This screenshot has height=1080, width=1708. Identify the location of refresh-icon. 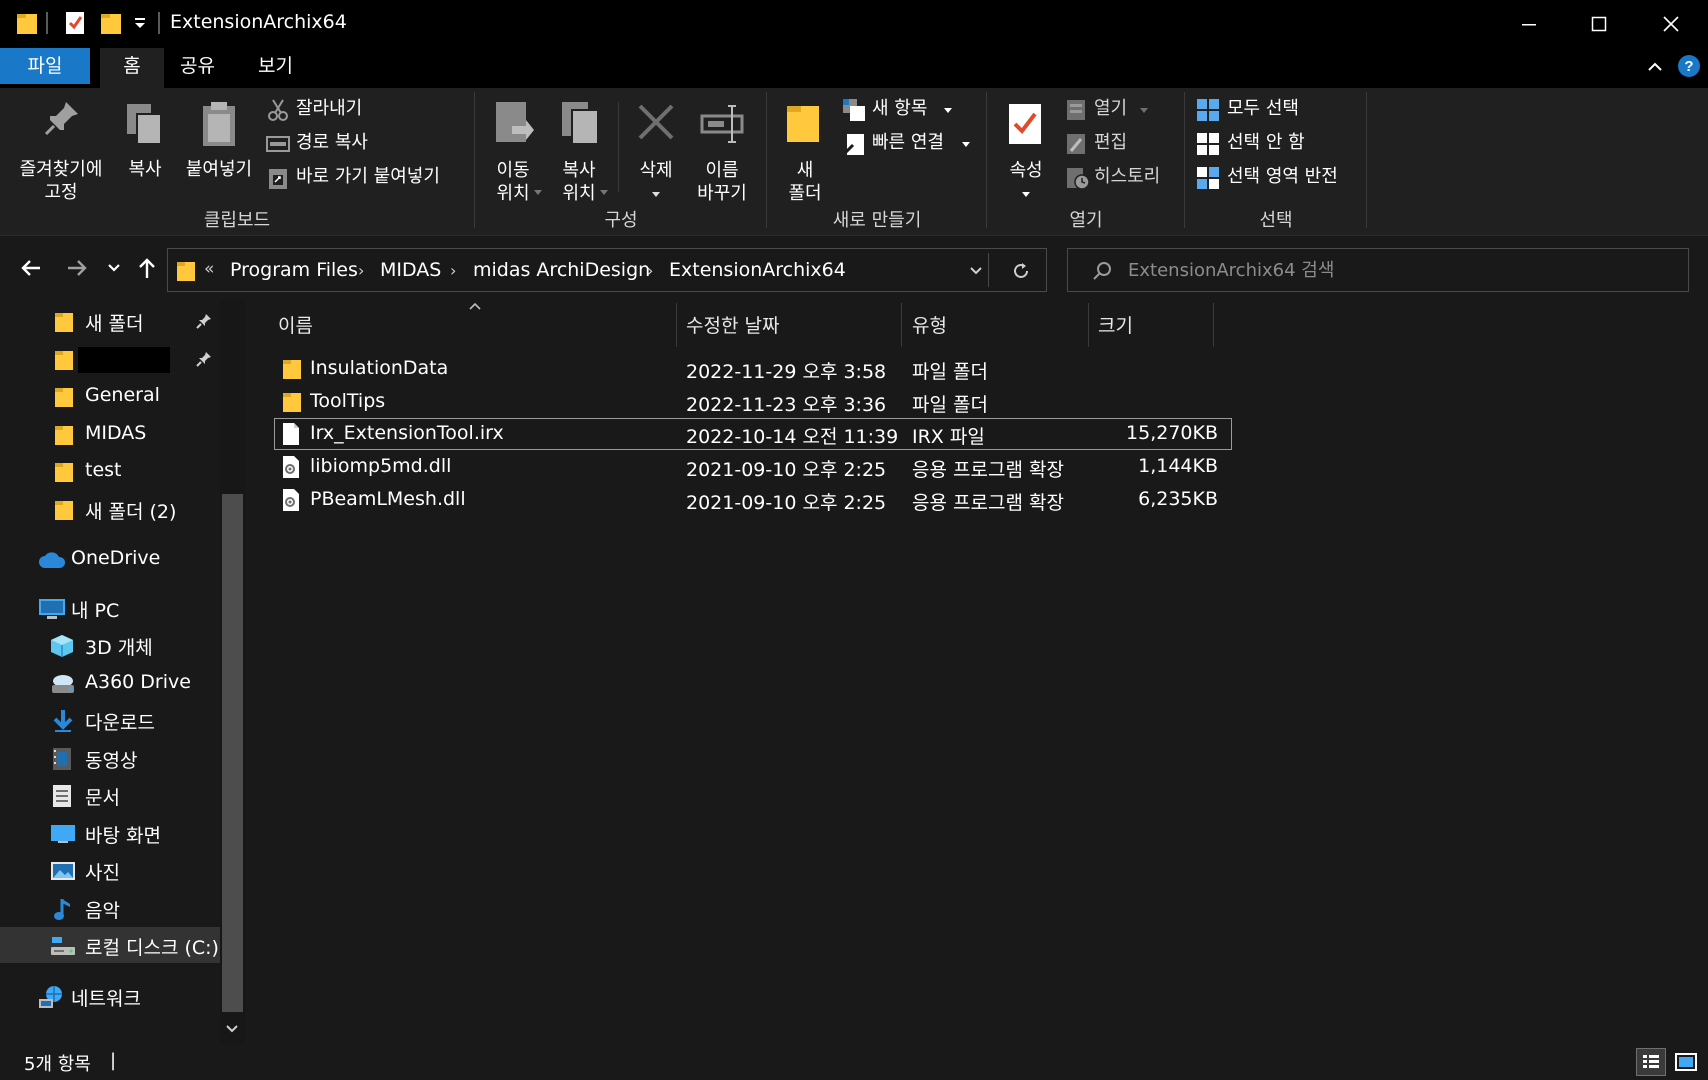
(1021, 271).